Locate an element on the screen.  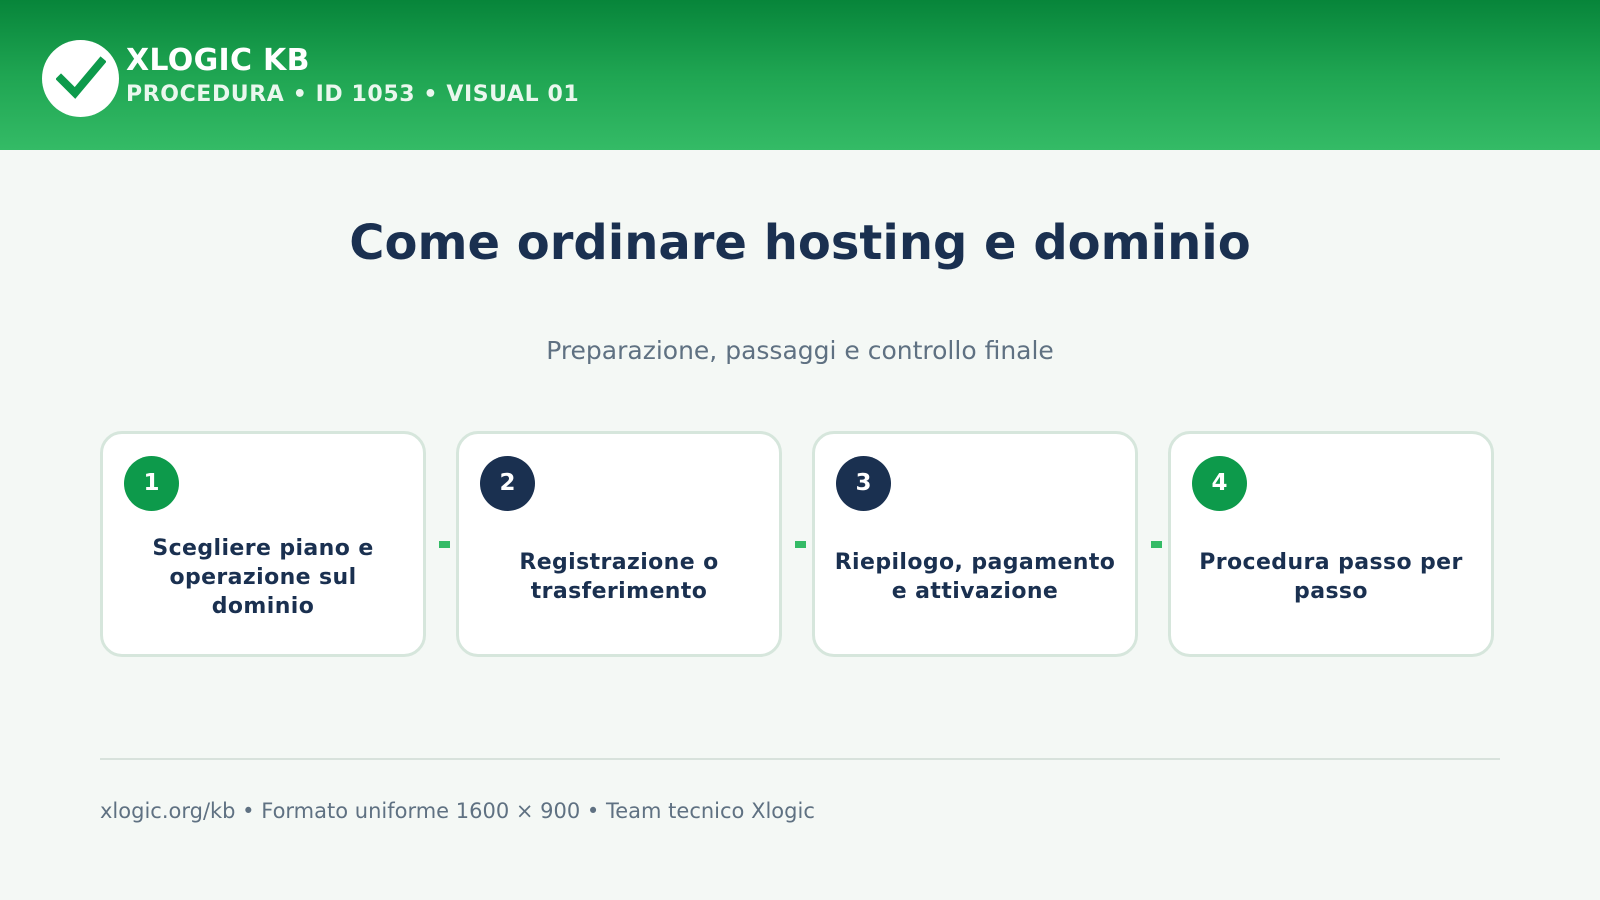
footer-divider is located at coordinates (800, 759).